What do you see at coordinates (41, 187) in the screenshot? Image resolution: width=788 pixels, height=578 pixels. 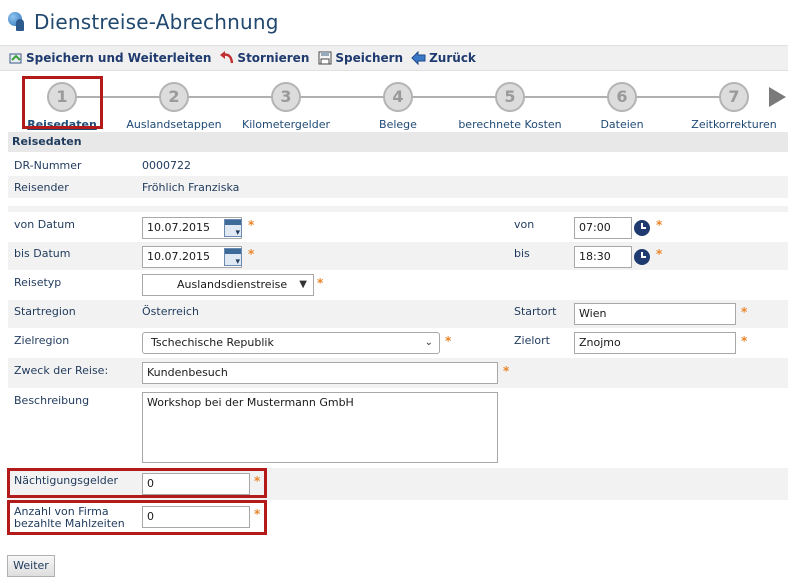 I see `reisender-label: Reisender` at bounding box center [41, 187].